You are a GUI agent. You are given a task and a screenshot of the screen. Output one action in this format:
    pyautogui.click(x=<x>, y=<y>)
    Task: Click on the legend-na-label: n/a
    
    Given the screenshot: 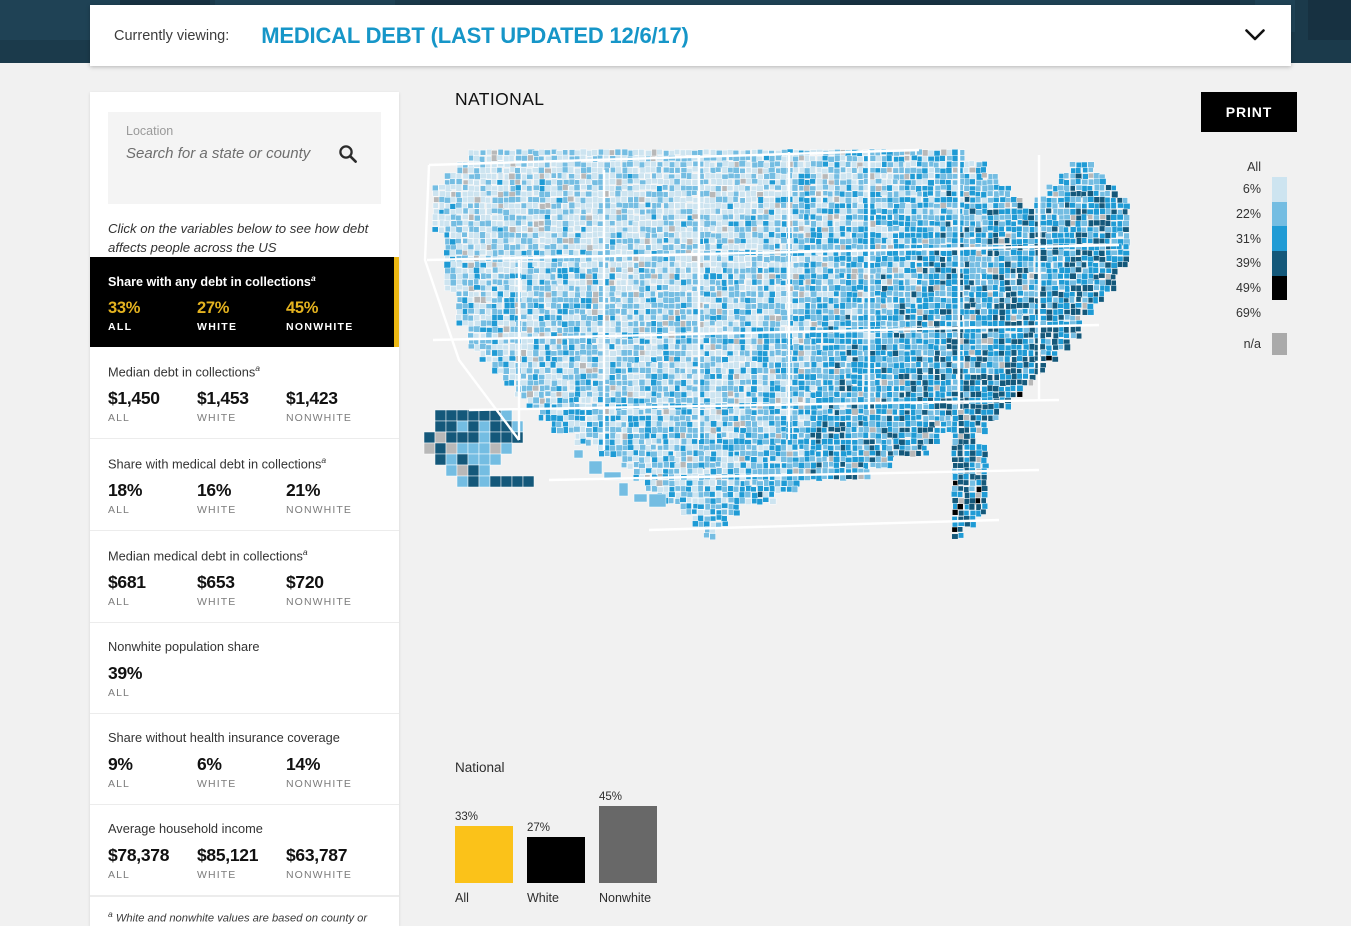 What is the action you would take?
    pyautogui.click(x=1252, y=344)
    